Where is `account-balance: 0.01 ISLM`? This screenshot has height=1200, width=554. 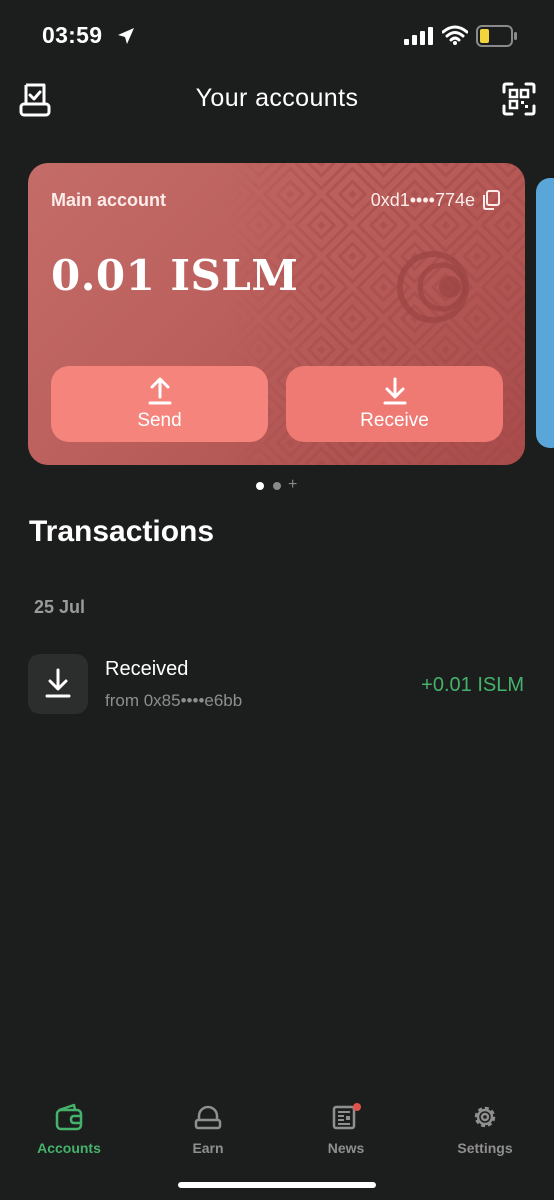
account-balance: 0.01 ISLM is located at coordinates (175, 275).